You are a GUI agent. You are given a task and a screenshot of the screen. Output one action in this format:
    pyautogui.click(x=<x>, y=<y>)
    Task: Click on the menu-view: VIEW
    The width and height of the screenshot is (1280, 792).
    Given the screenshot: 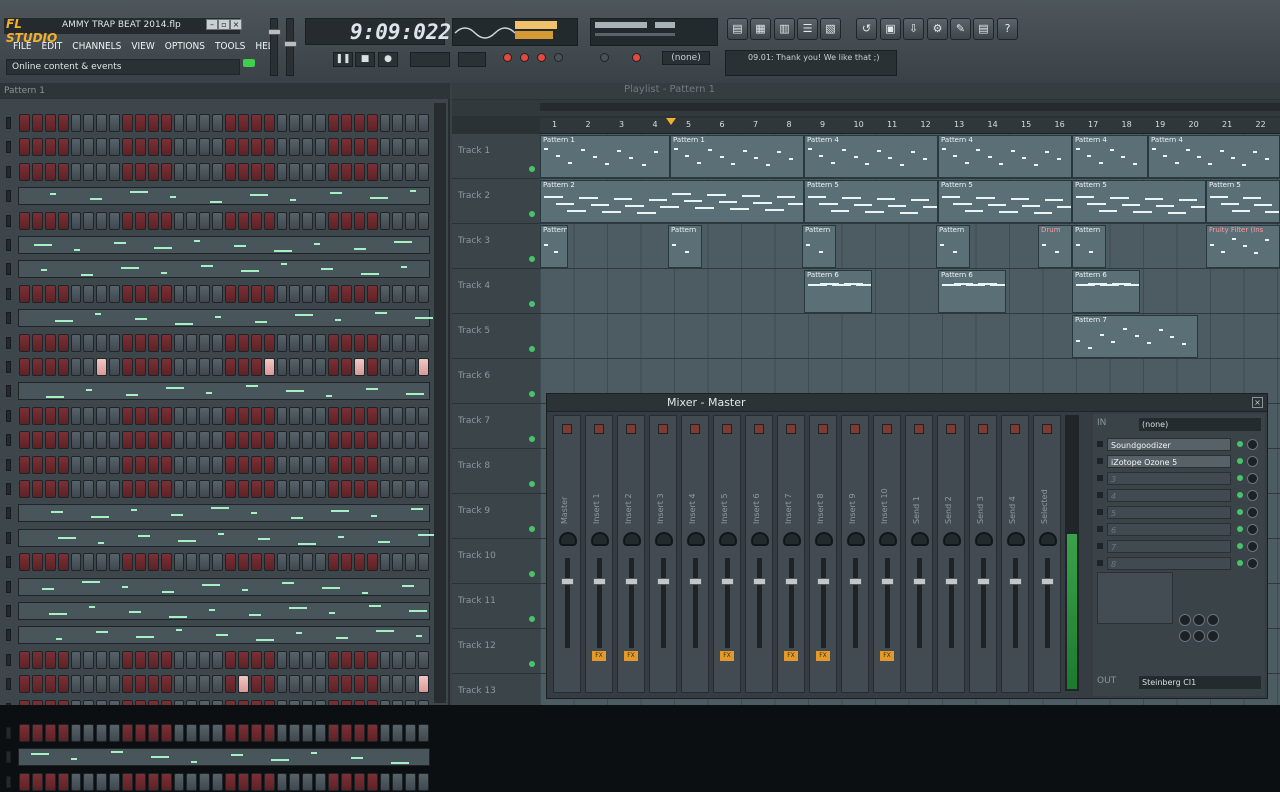 What is the action you would take?
    pyautogui.click(x=142, y=48)
    